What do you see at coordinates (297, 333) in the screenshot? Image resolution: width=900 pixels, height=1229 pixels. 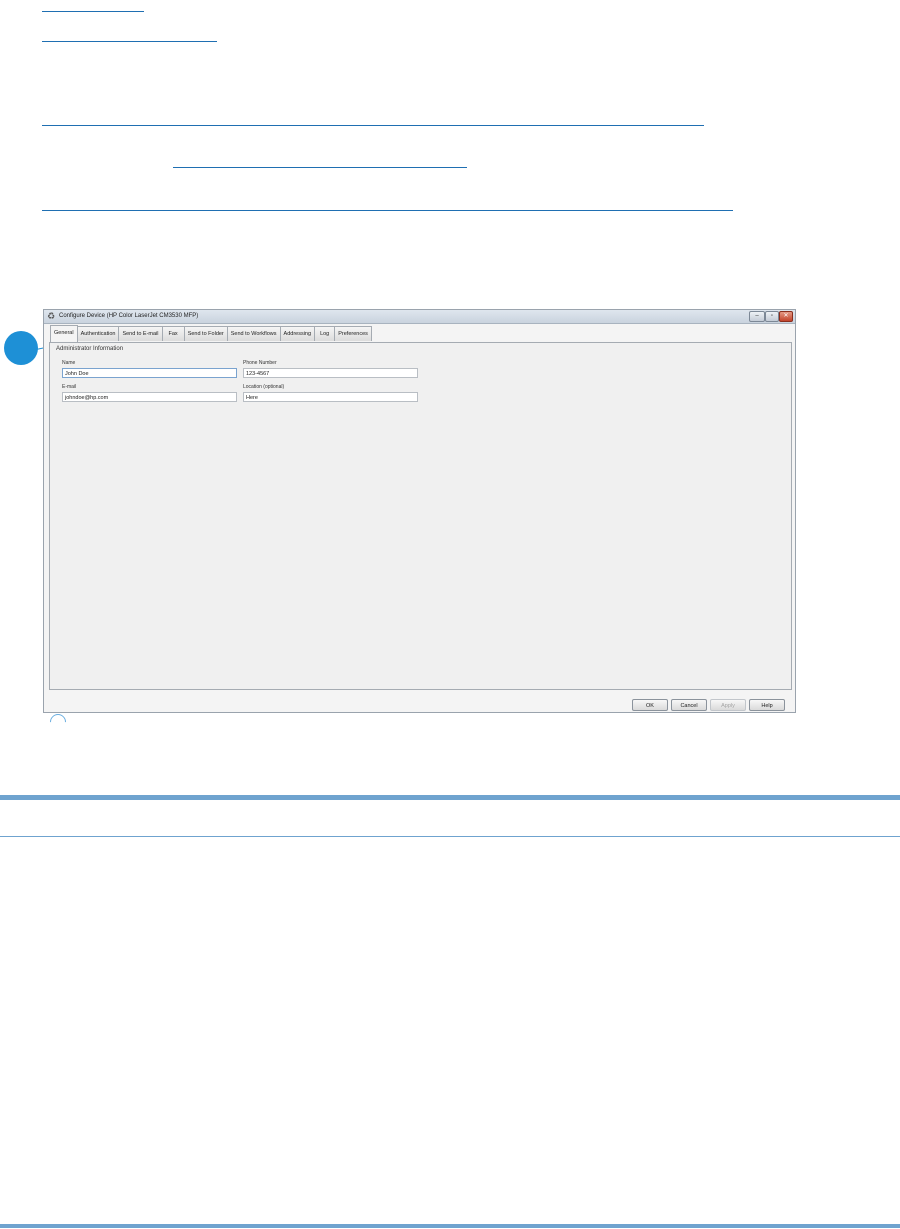 I see `tab-addressing: Addressing` at bounding box center [297, 333].